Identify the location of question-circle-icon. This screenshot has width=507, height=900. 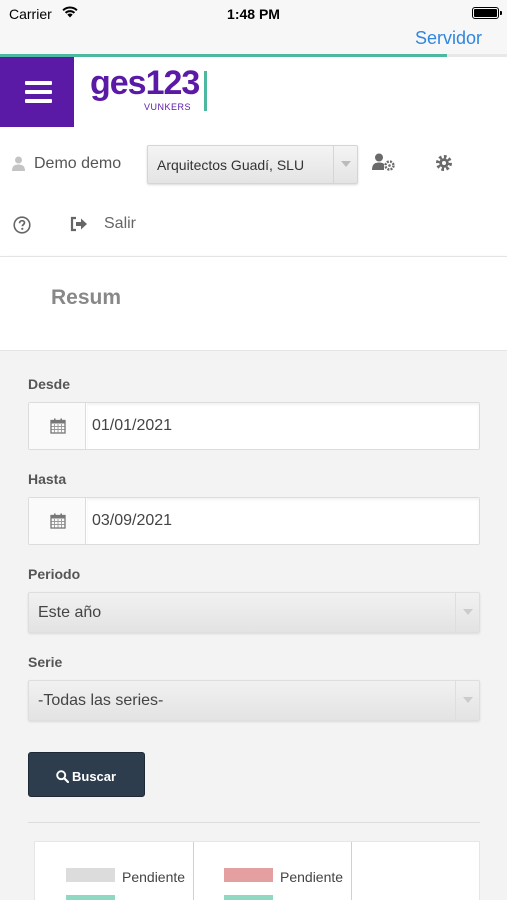
(22, 227).